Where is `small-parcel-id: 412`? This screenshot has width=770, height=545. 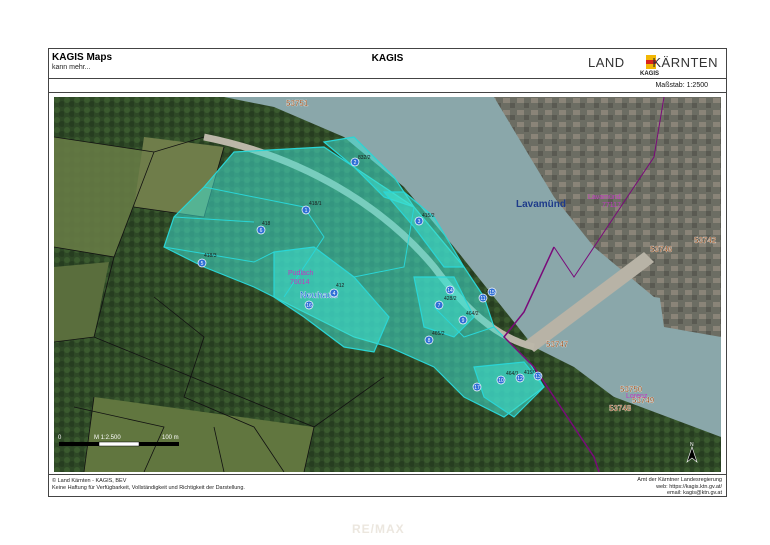
small-parcel-id: 412 is located at coordinates (340, 286).